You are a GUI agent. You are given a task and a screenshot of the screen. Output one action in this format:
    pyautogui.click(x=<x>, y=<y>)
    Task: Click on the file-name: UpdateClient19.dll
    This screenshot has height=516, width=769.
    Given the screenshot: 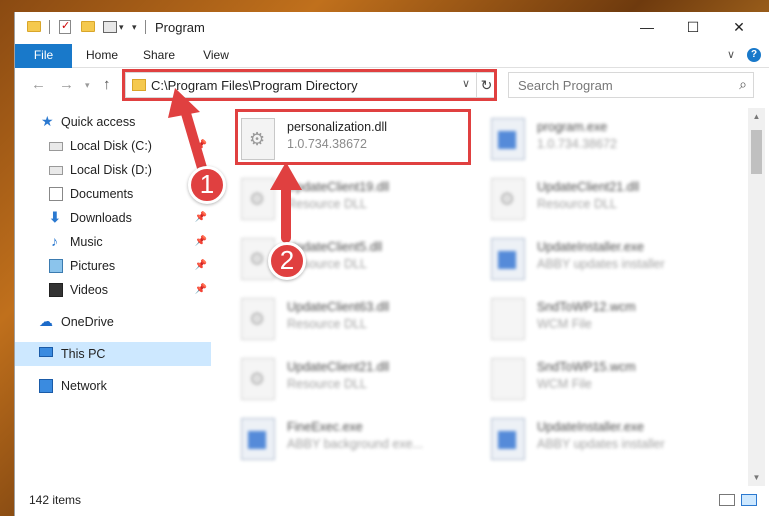 What is the action you would take?
    pyautogui.click(x=338, y=187)
    